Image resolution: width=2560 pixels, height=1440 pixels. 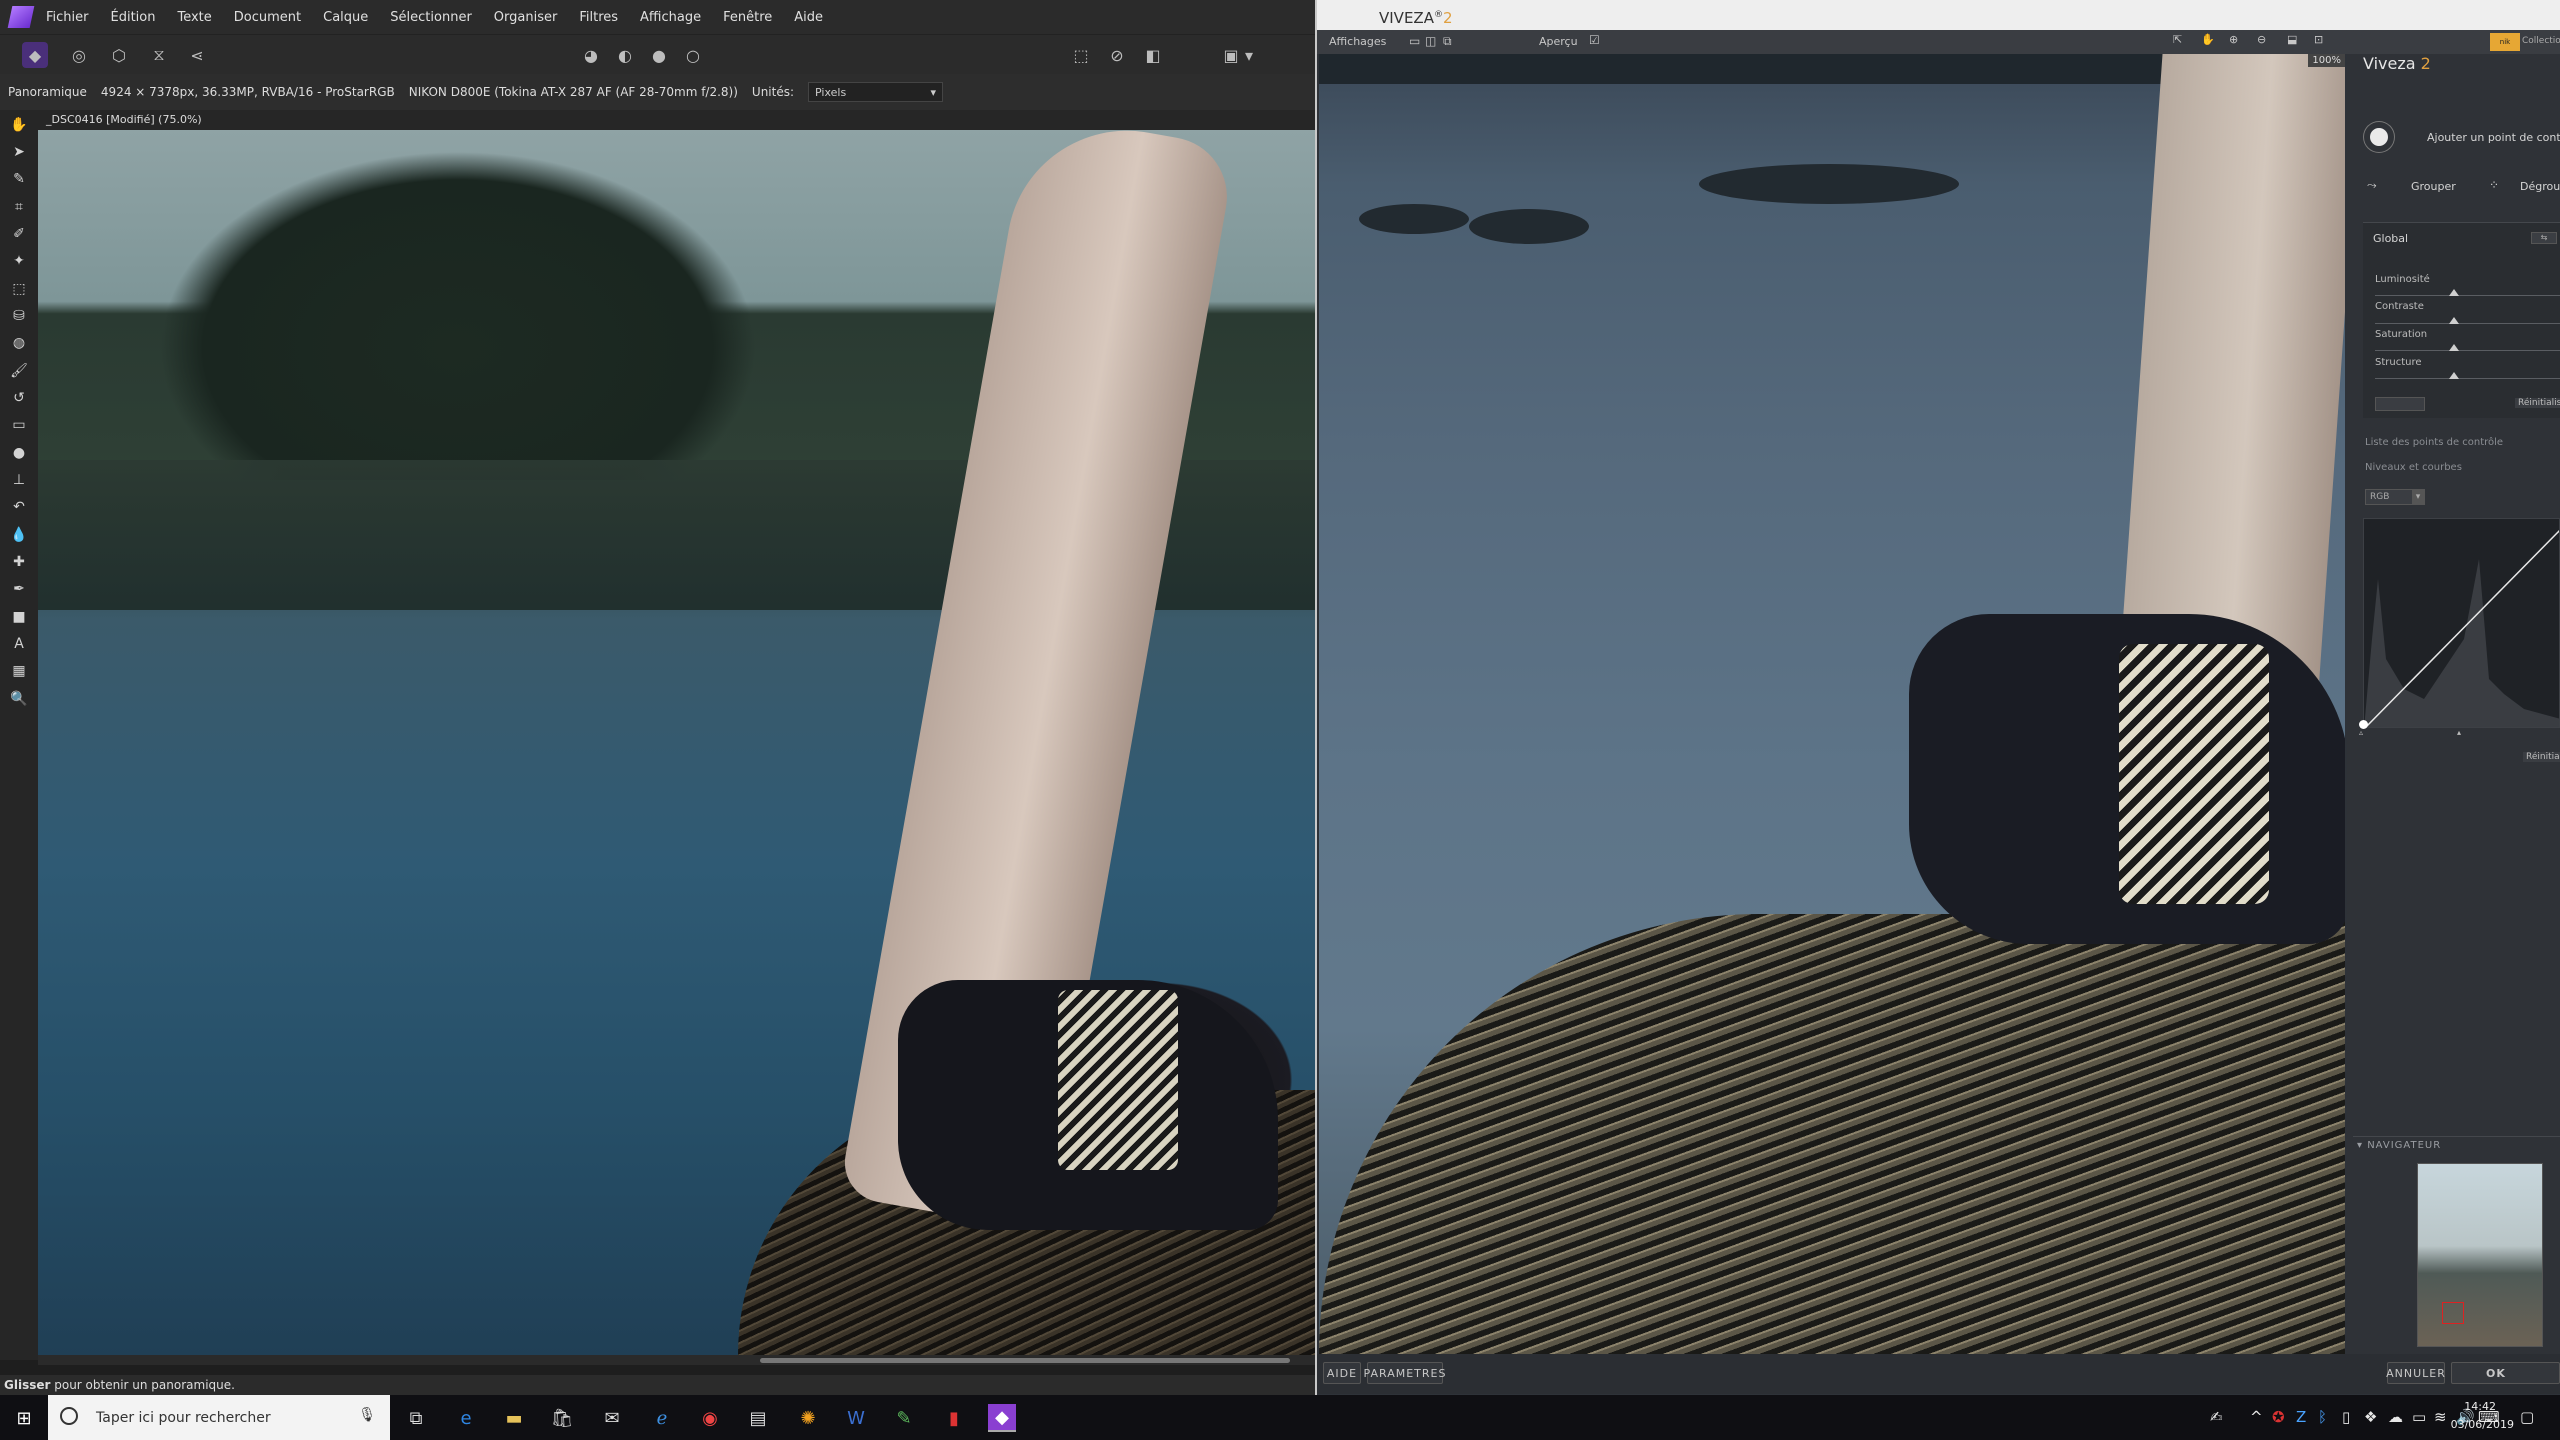 What do you see at coordinates (2233, 39) in the screenshot?
I see `zoom-in-icon: ⊕` at bounding box center [2233, 39].